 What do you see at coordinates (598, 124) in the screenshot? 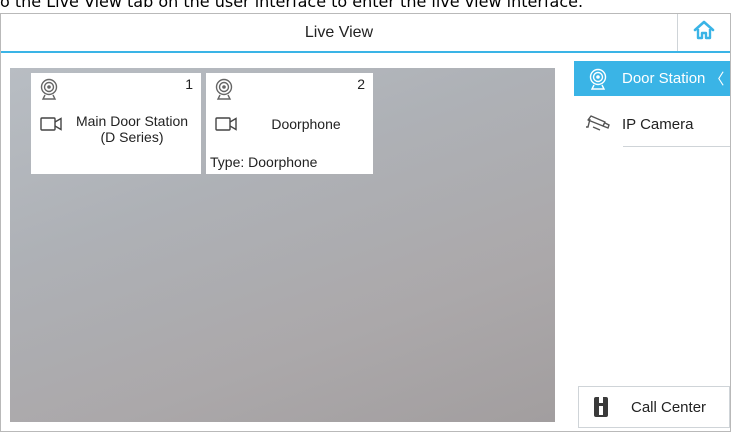
I see `ip-camera-icon` at bounding box center [598, 124].